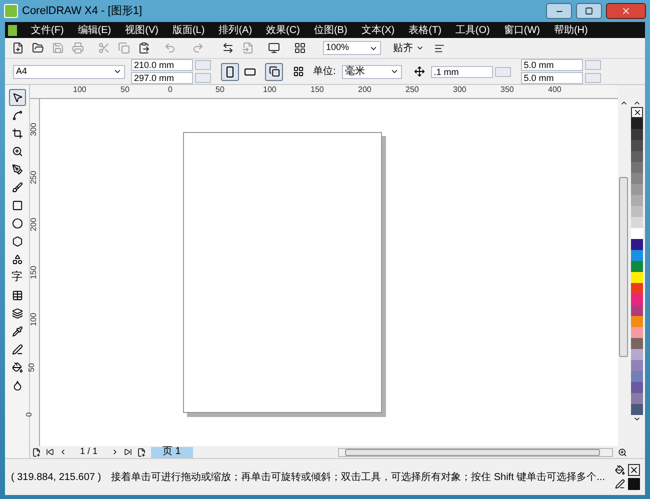  What do you see at coordinates (171, 452) in the screenshot?
I see `page-tab: 页 1` at bounding box center [171, 452].